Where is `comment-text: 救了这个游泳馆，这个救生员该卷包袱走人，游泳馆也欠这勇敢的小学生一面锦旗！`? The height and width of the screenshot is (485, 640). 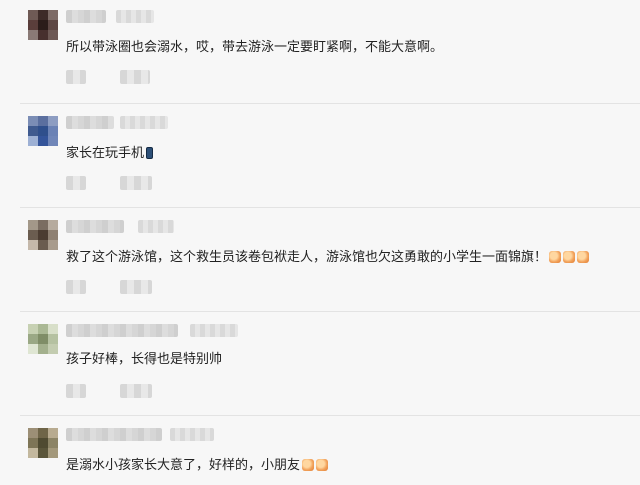 comment-text: 救了这个游泳馆，这个救生员该卷包袱走人，游泳馆也欠这勇敢的小学生一面锦旗！ is located at coordinates (328, 258).